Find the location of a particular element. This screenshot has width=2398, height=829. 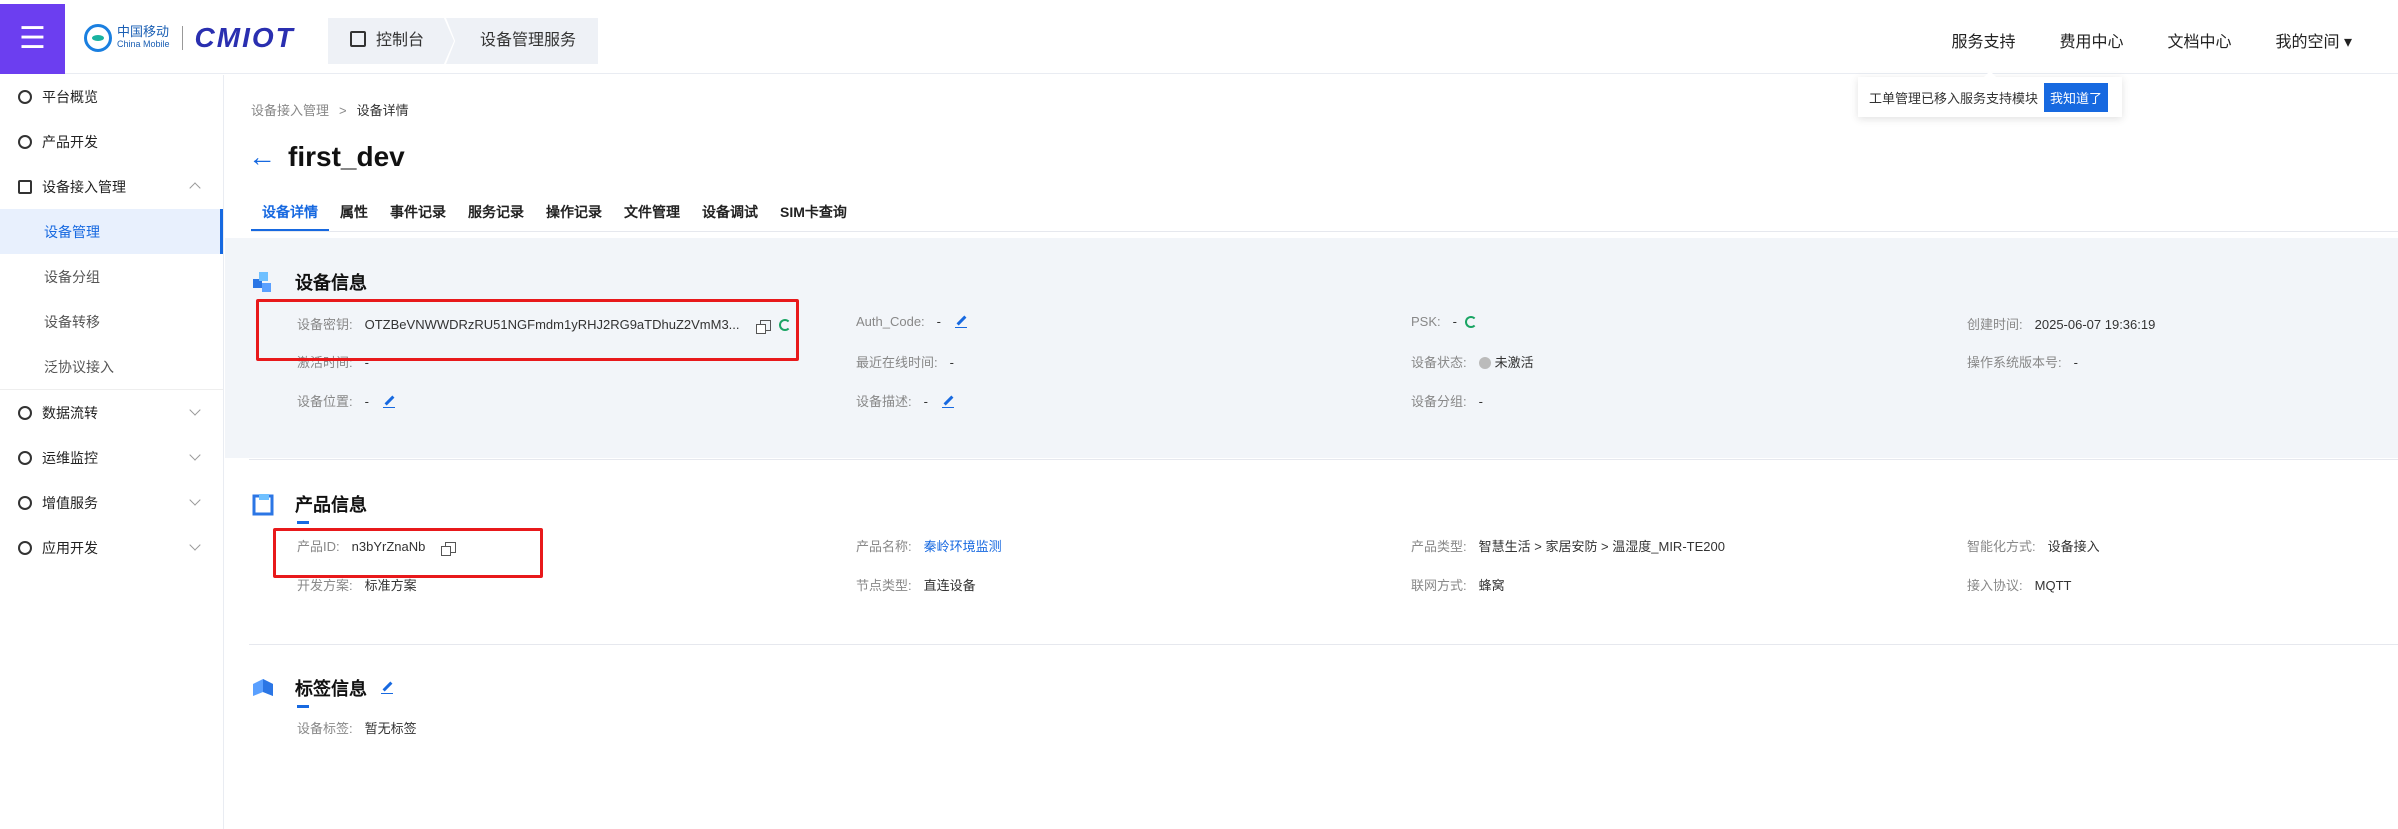

device-icon is located at coordinates (25, 186).